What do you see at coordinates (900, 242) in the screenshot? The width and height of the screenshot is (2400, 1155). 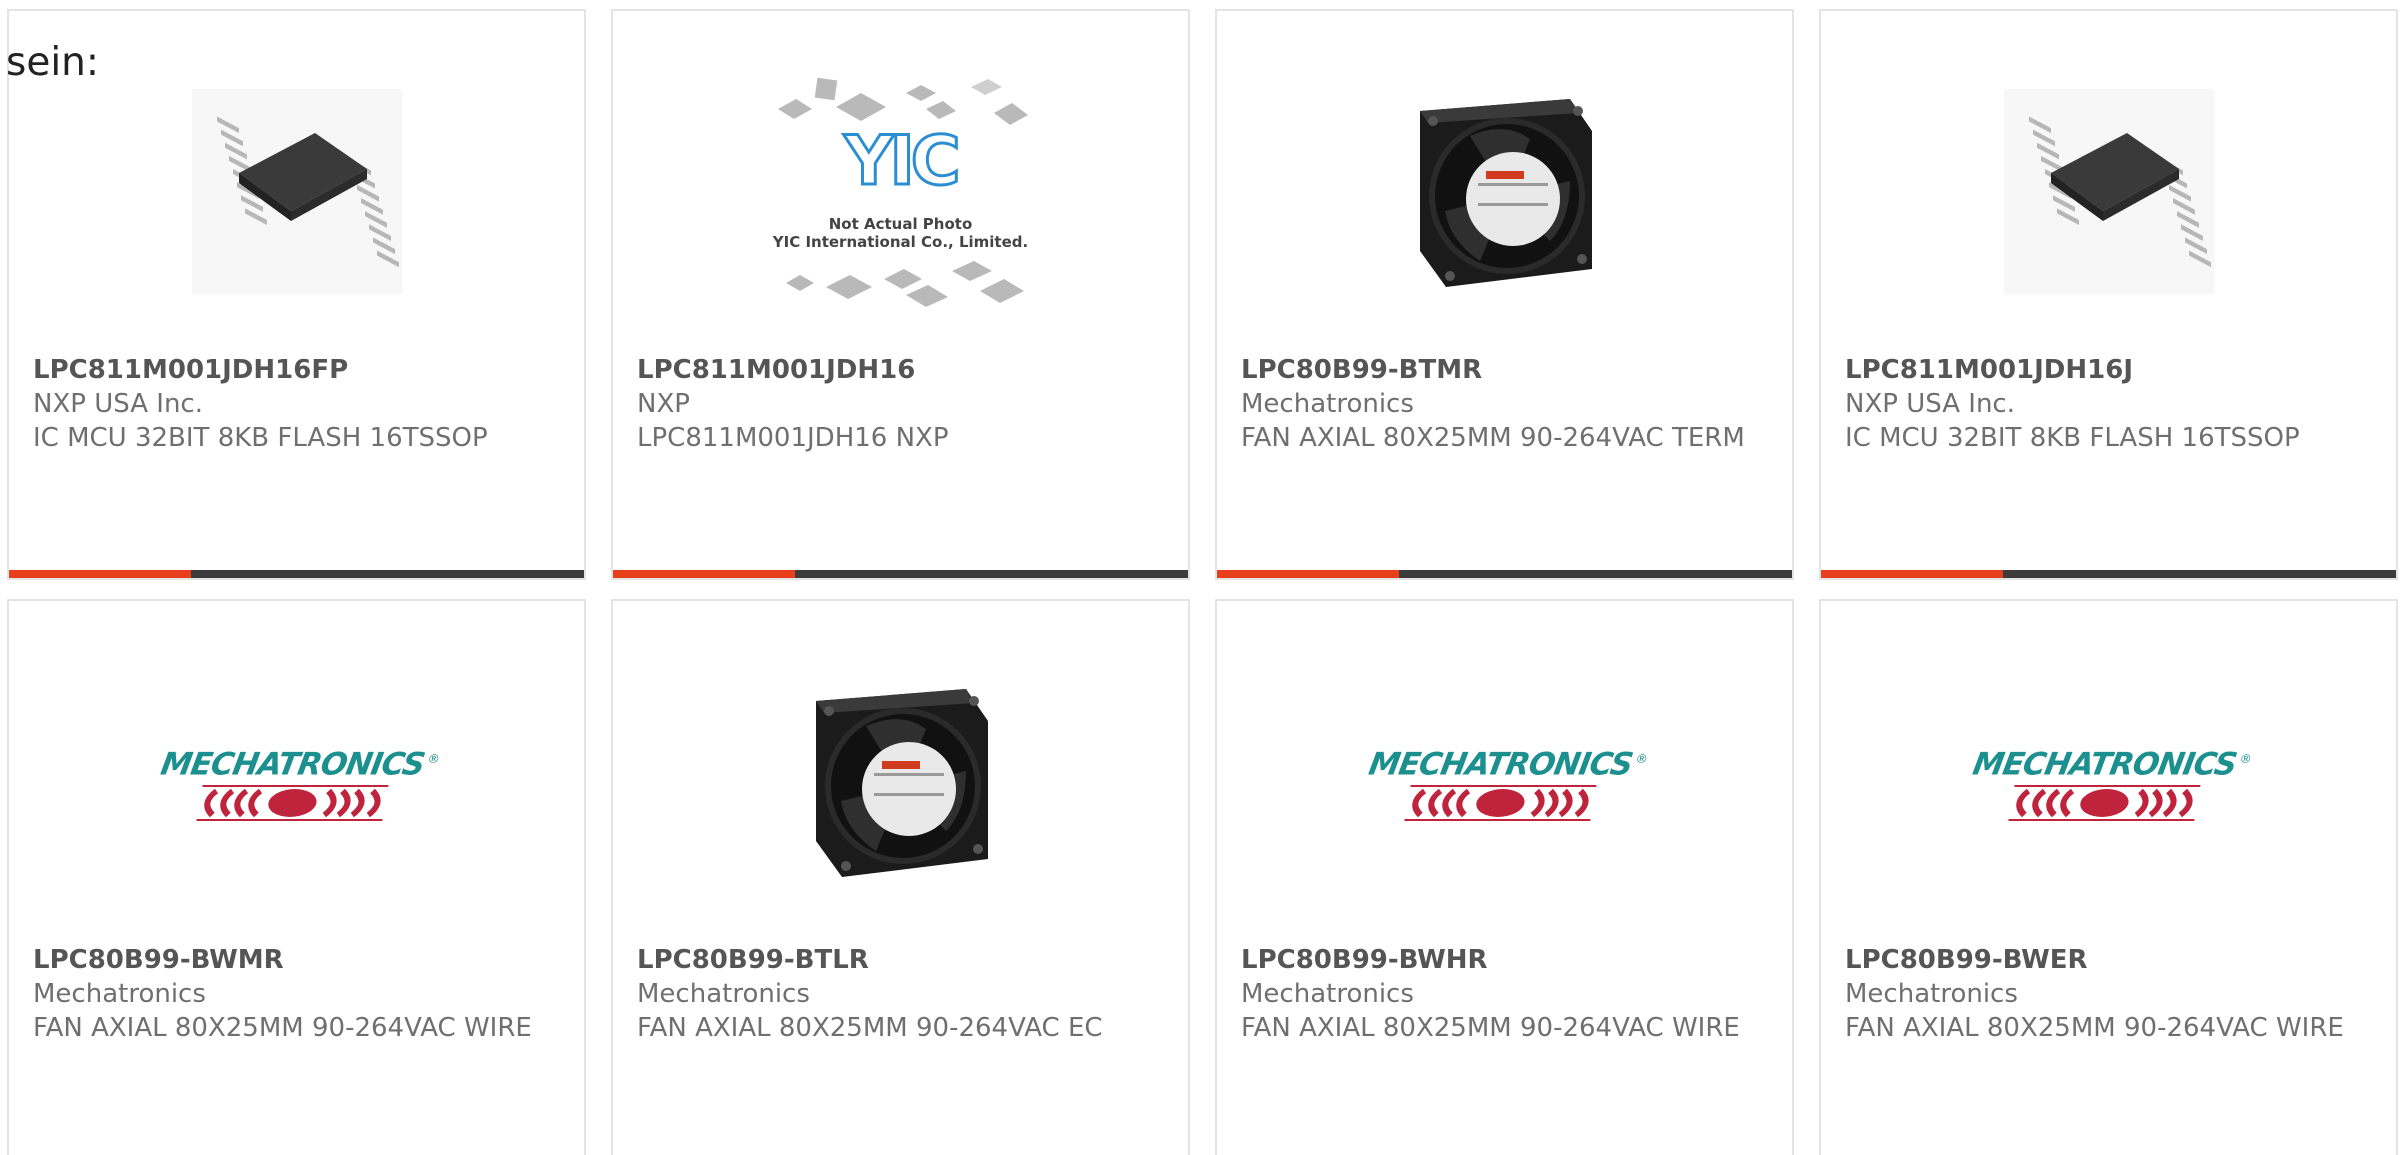 I see `placeholder-company: YIC International Co., Limited.` at bounding box center [900, 242].